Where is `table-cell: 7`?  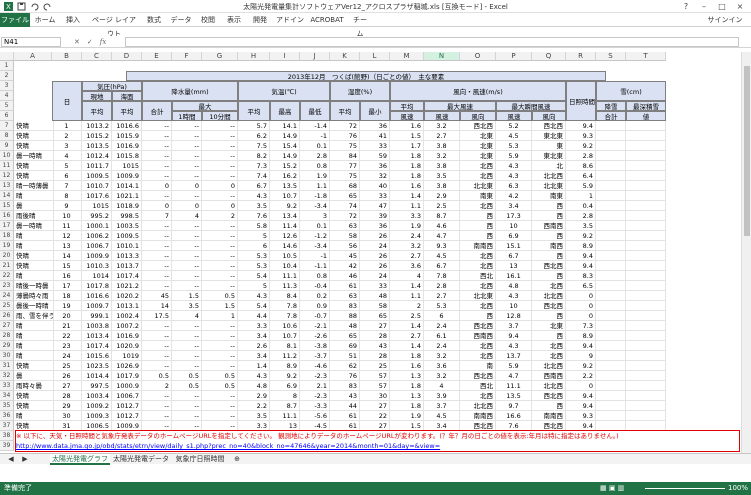
table-cell: 7 is located at coordinates (157, 216).